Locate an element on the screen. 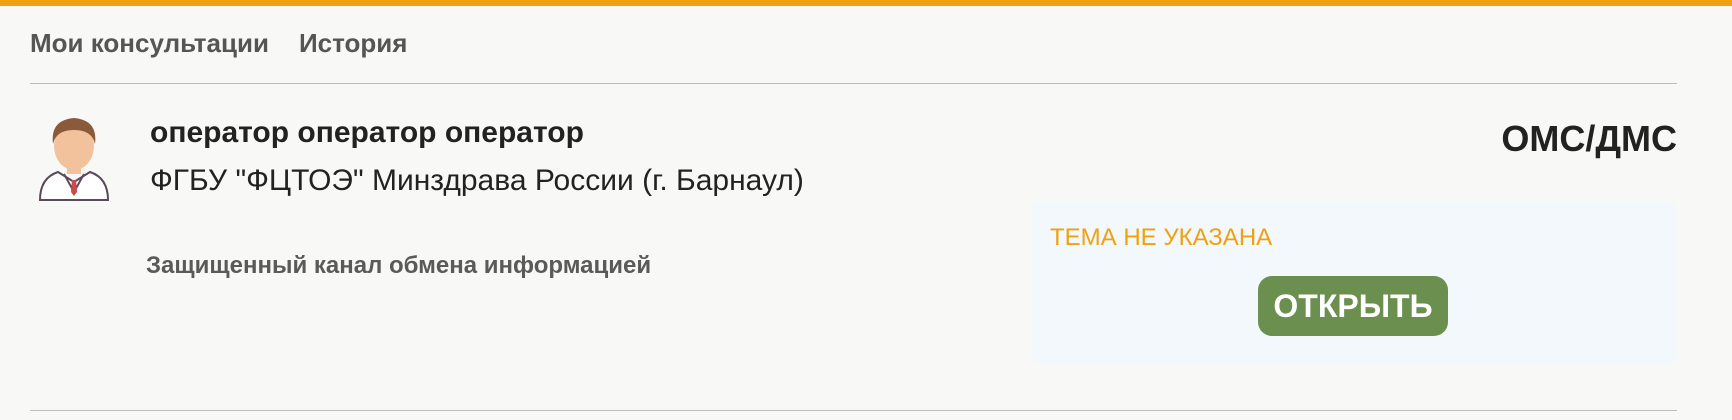  open-button: ОТКРЫТЬ is located at coordinates (1353, 306).